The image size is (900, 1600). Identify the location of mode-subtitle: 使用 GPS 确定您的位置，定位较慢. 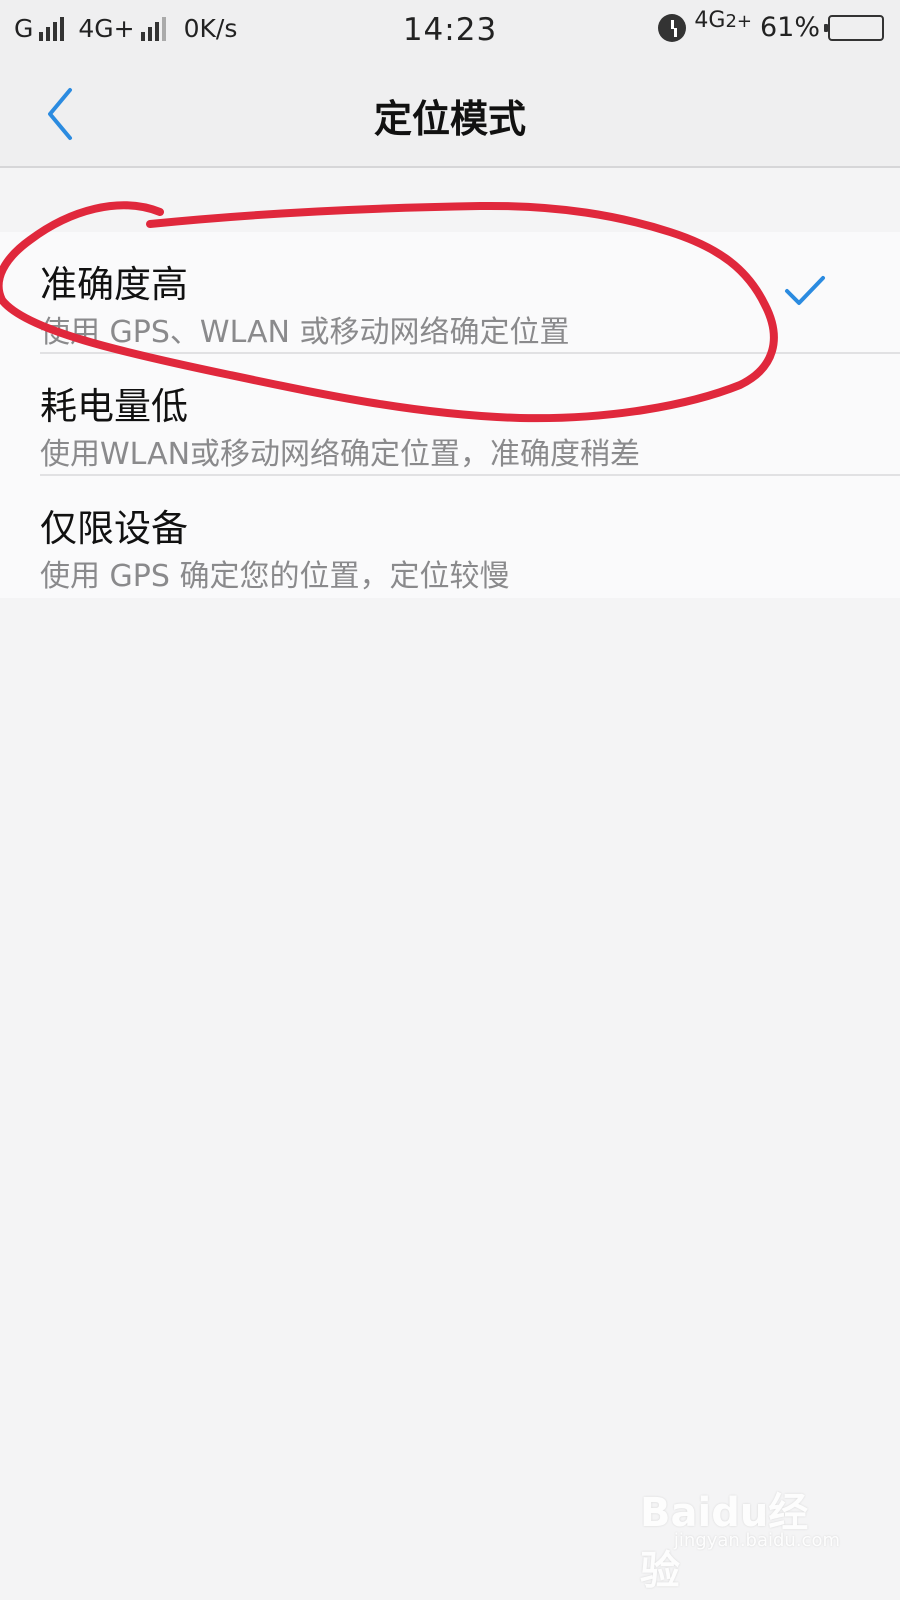
(275, 576).